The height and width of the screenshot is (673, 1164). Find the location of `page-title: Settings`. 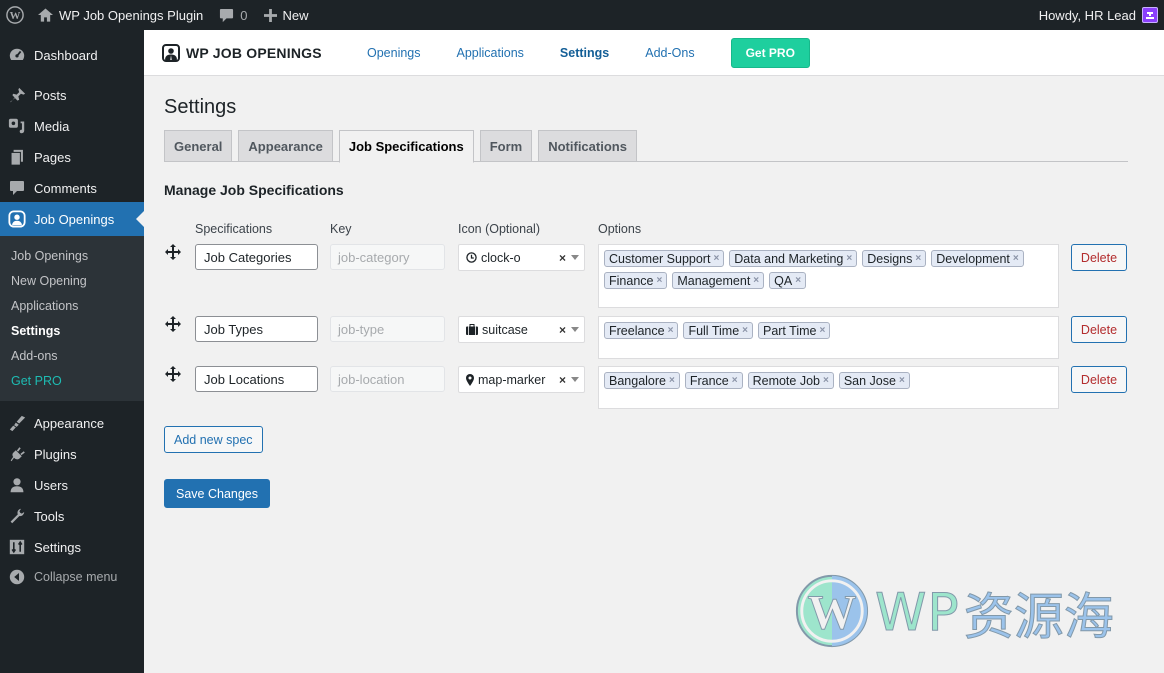

page-title: Settings is located at coordinates (200, 107).